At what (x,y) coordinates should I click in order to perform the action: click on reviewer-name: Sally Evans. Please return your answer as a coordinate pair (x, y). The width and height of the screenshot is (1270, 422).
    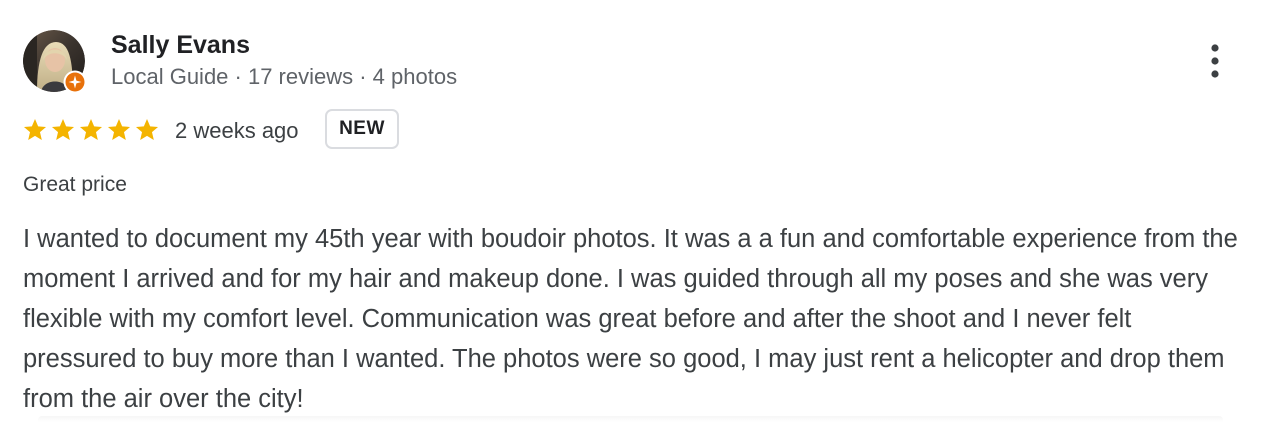
    Looking at the image, I should click on (180, 45).